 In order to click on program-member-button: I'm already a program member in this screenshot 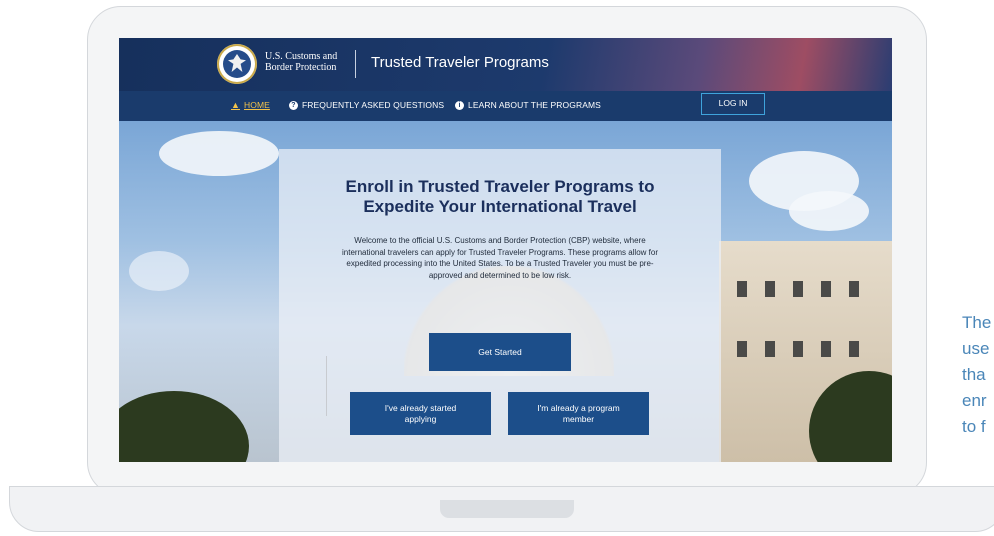, I will do `click(578, 413)`.